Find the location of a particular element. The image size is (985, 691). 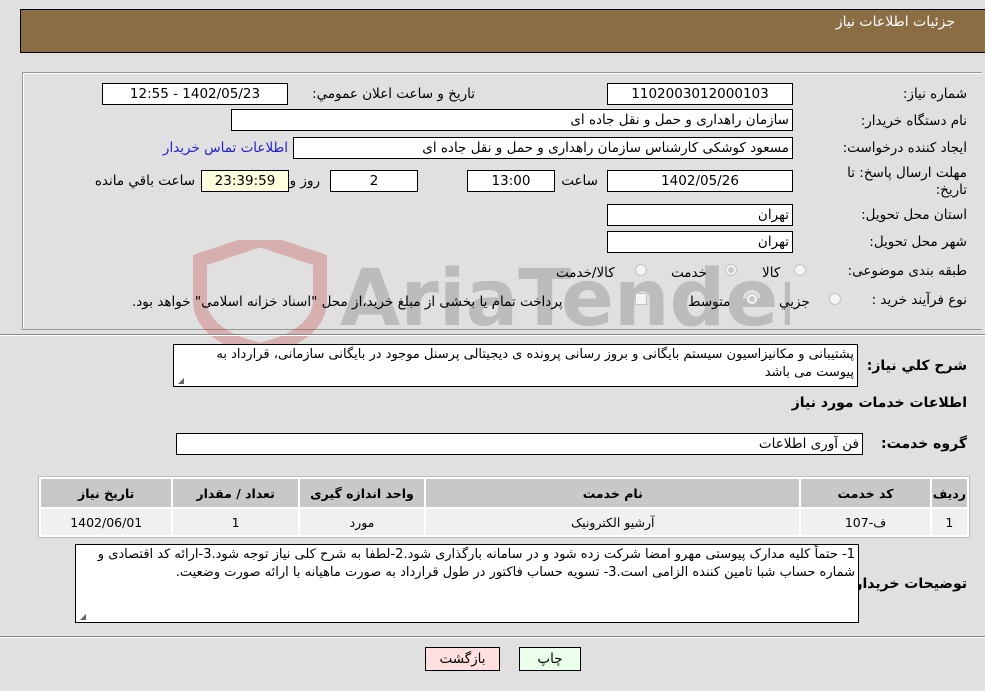

cell-qty: 1 is located at coordinates (235, 522).